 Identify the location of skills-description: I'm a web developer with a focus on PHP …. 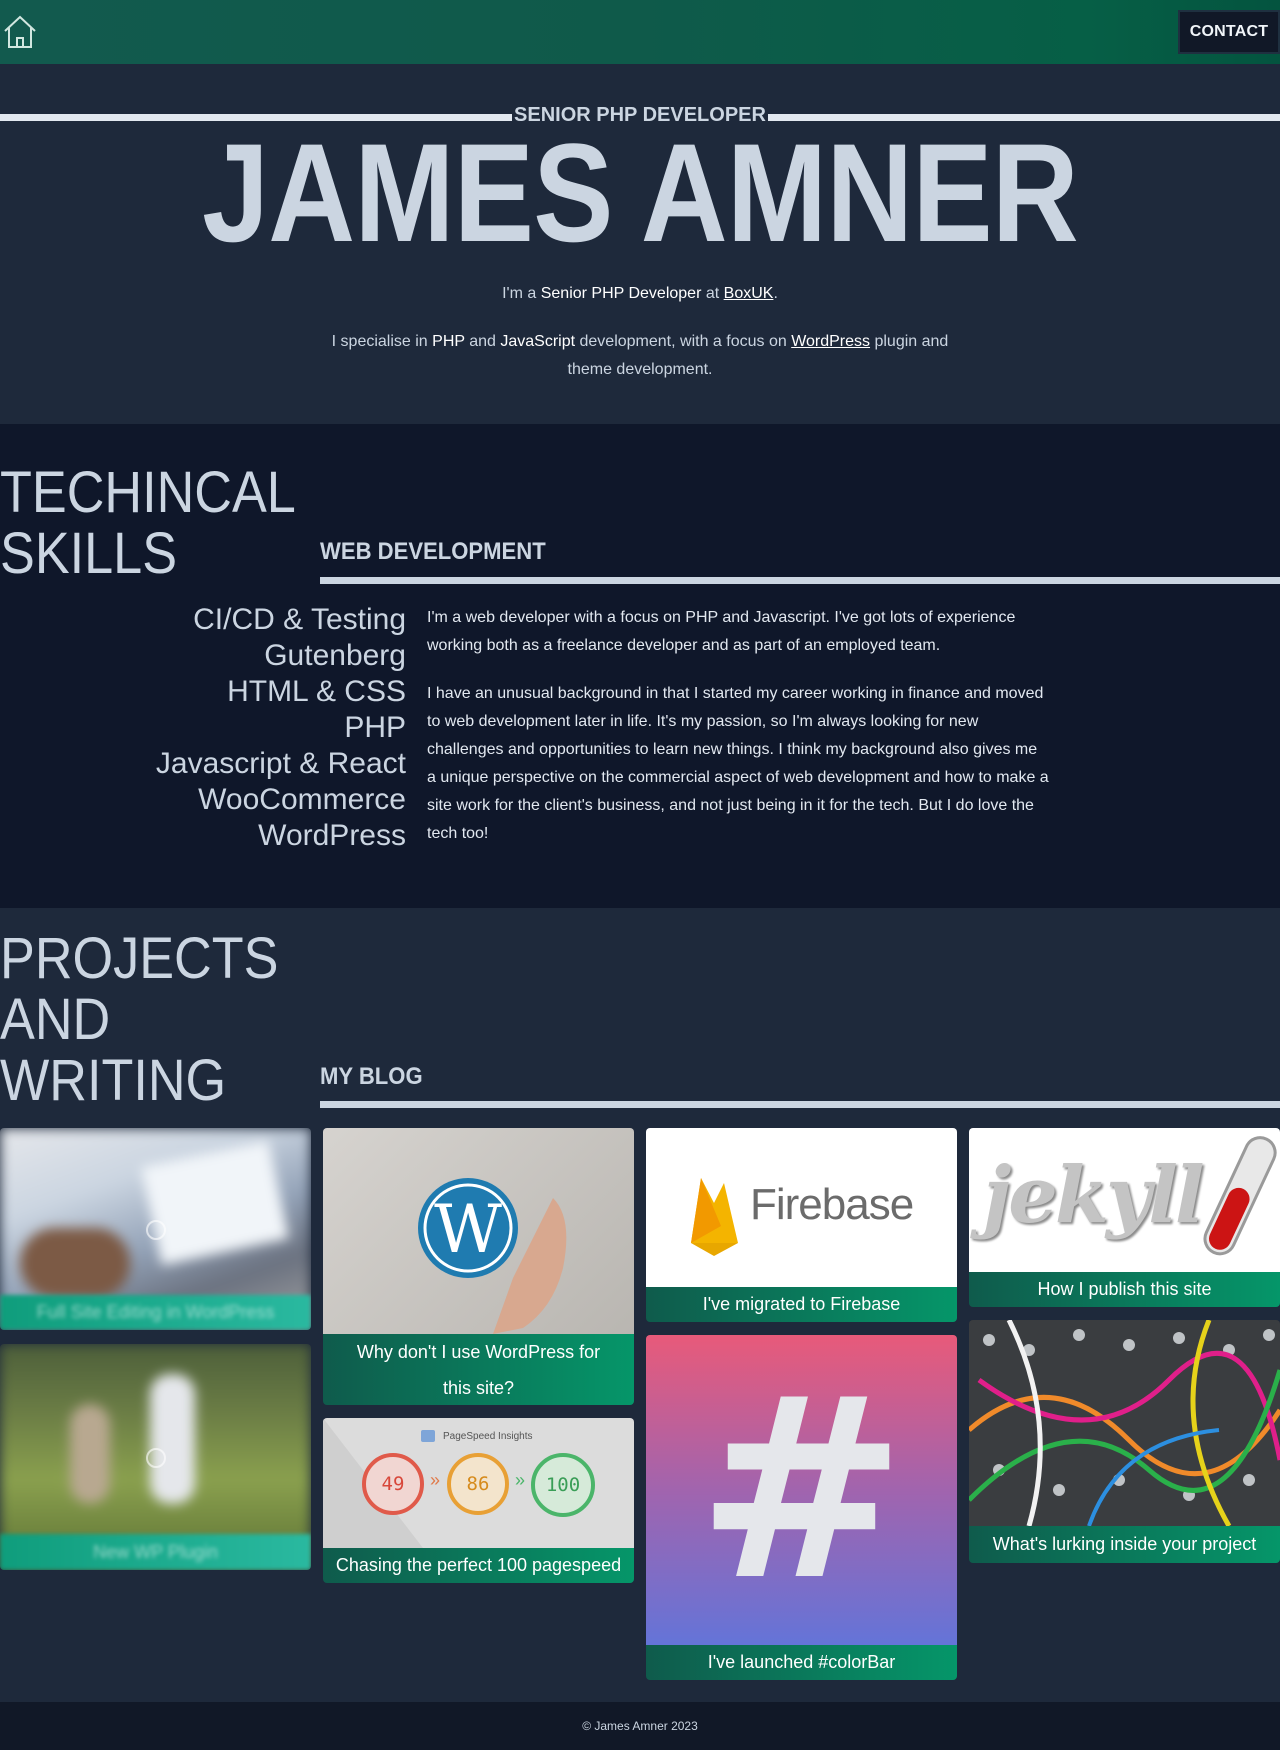
(738, 736).